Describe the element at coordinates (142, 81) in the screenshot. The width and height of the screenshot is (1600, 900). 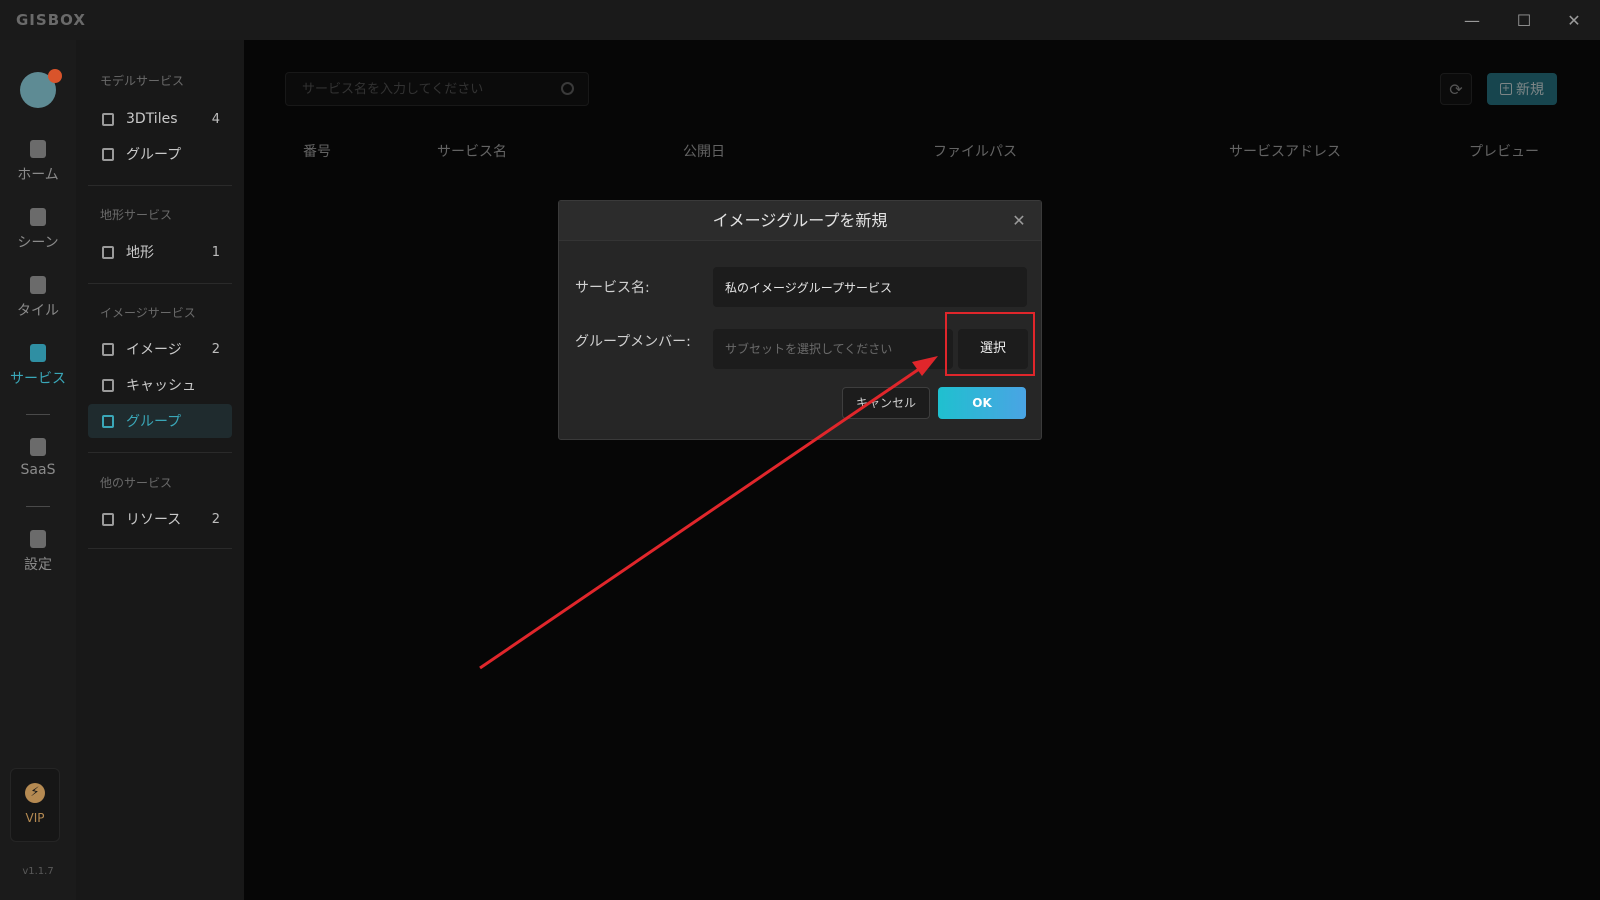
I see `section-title-model: モデルサービス` at that location.